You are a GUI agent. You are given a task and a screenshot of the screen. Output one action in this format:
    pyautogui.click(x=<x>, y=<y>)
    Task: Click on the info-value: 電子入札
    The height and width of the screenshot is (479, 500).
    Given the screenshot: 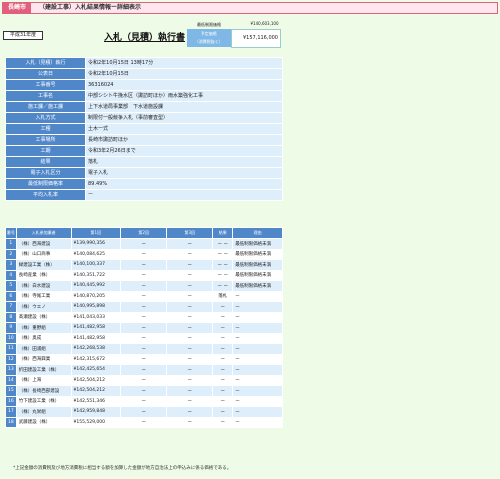 What is the action you would take?
    pyautogui.click(x=184, y=173)
    